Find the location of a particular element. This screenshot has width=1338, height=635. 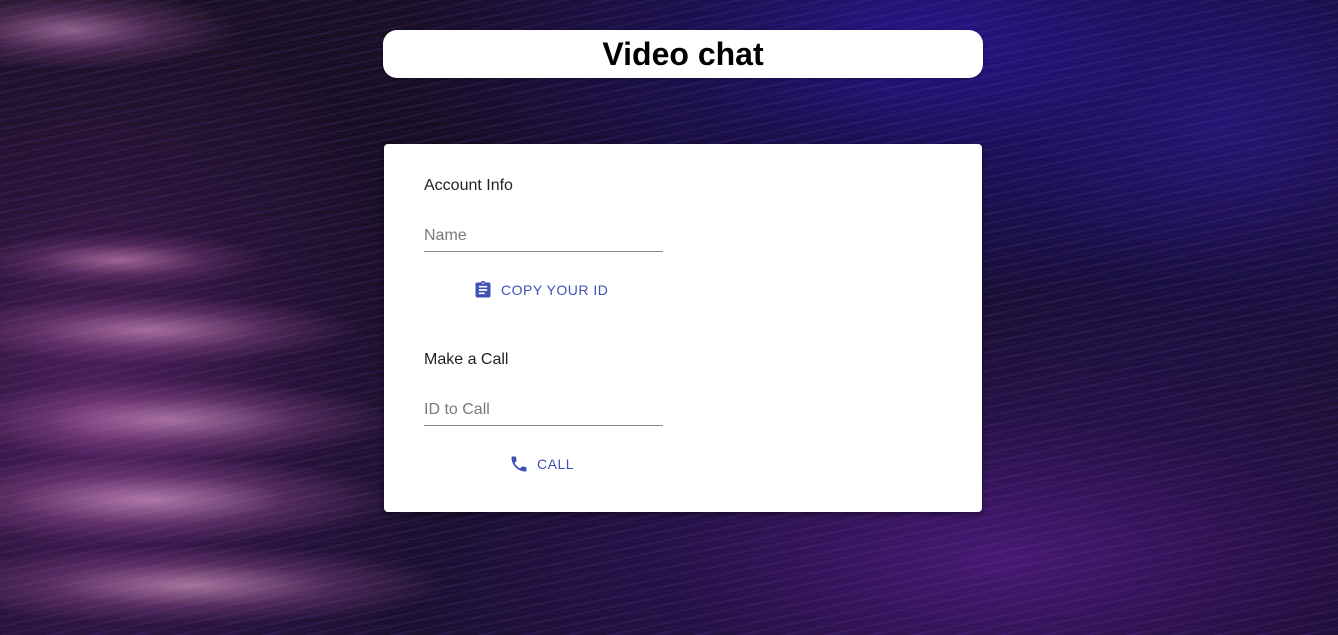

call-button: CALL is located at coordinates (541, 464).